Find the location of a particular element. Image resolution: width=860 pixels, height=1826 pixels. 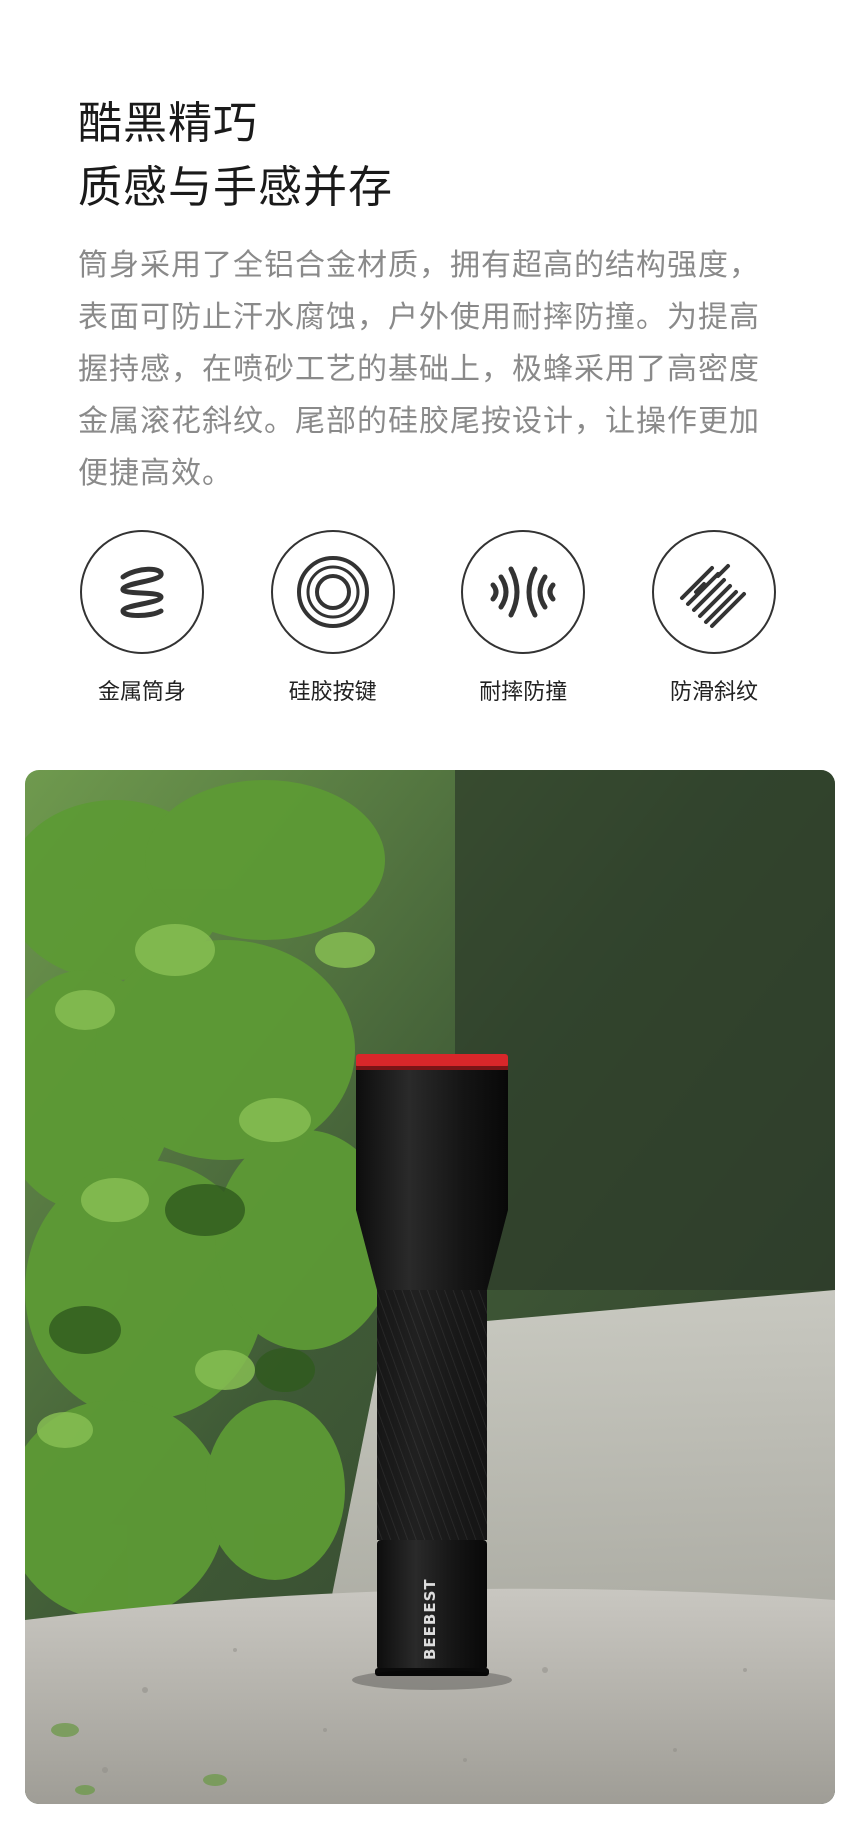

spring-coil-icon is located at coordinates (142, 592).